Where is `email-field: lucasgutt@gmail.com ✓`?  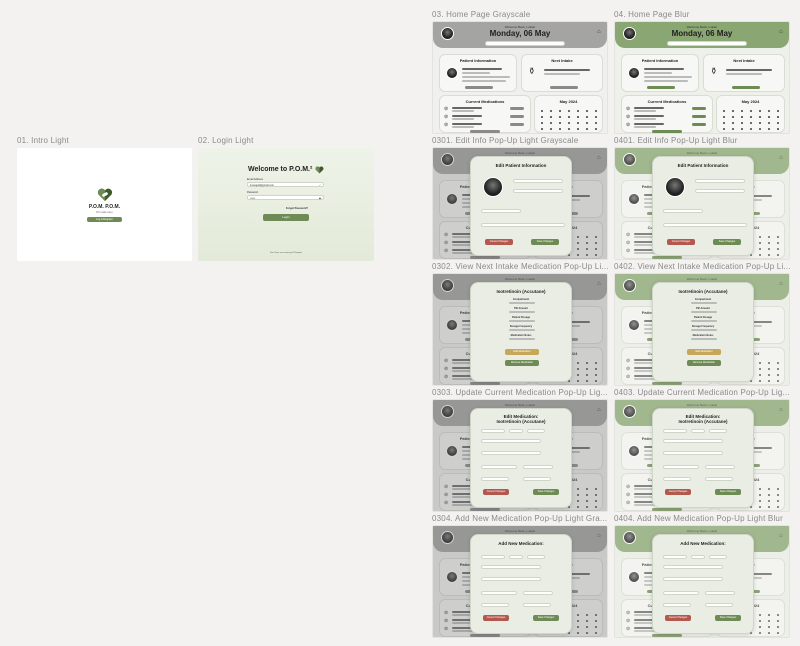 email-field: lucasgutt@gmail.com ✓ is located at coordinates (285, 184).